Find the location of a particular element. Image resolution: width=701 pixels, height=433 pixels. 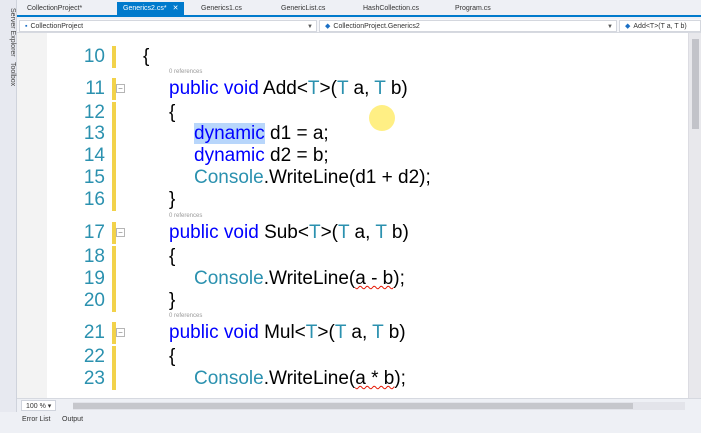

code-line: 19 Console.WriteLine(a - b); is located at coordinates (359, 279).